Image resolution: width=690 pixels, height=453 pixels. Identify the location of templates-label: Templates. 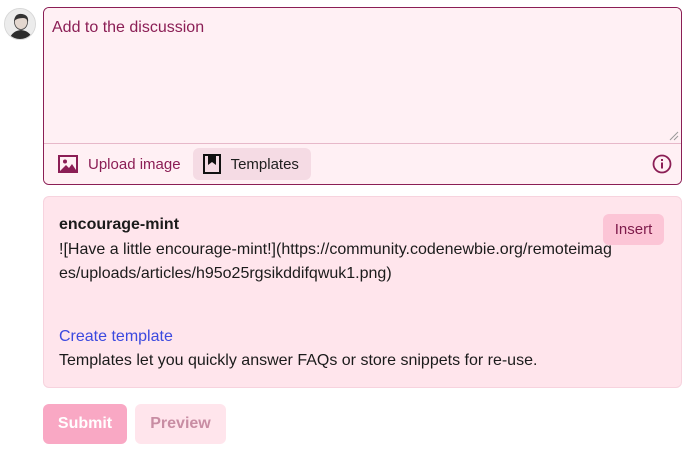
(264, 164).